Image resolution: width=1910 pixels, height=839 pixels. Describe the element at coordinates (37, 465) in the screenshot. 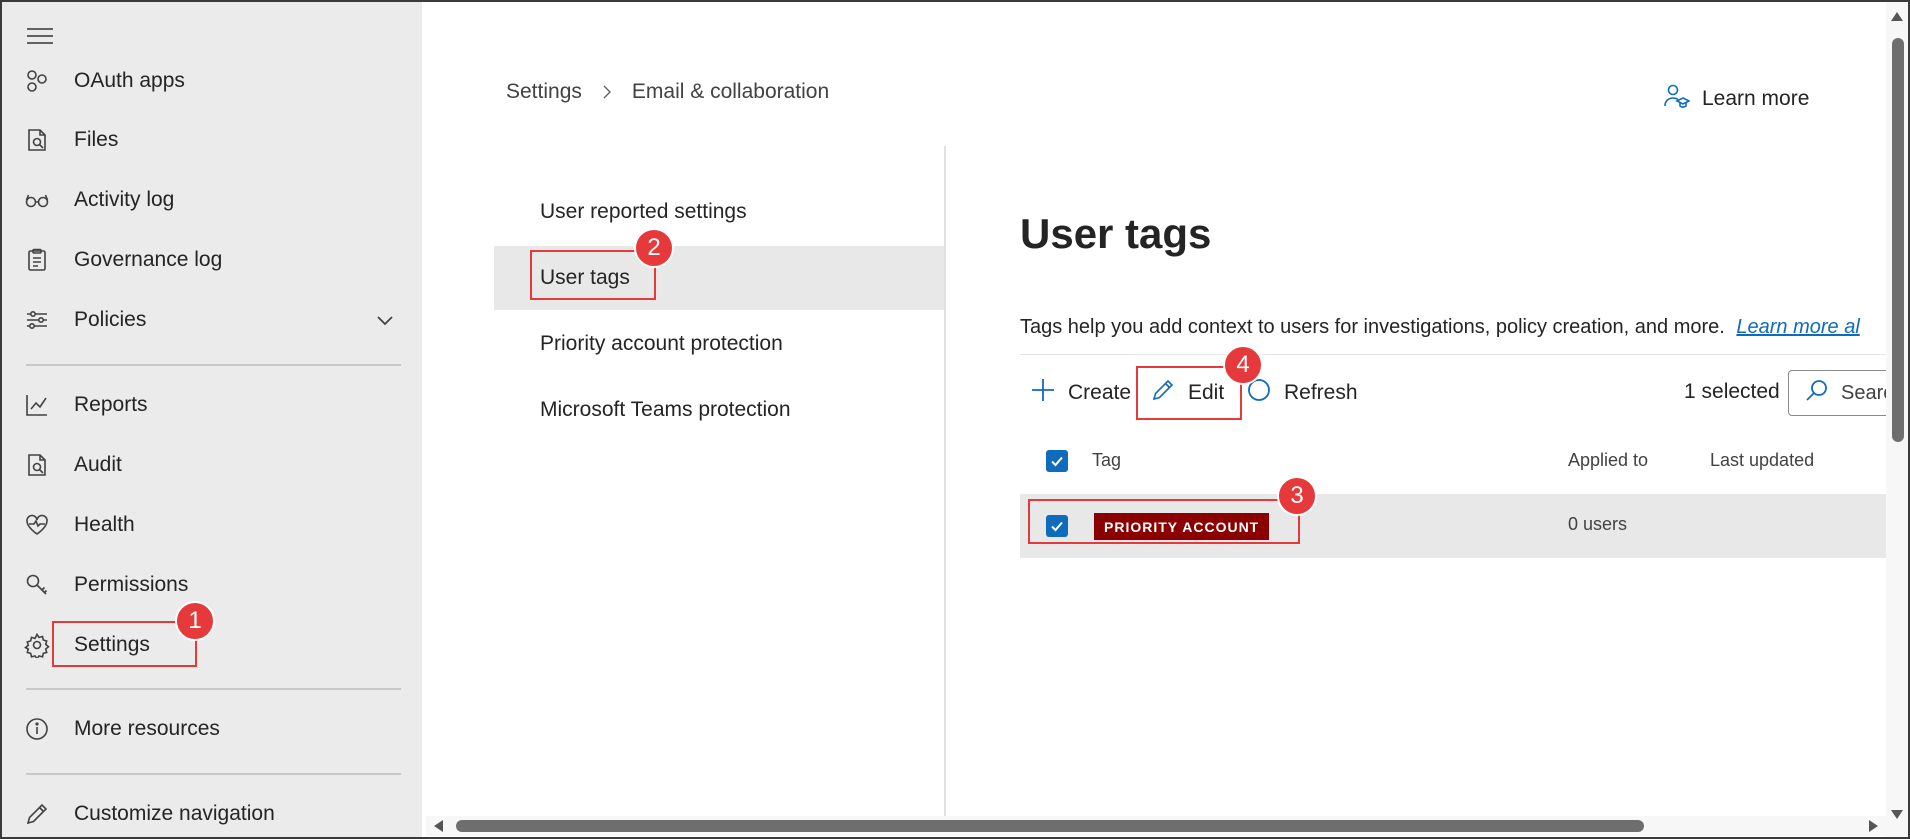

I see `audit-icon` at that location.